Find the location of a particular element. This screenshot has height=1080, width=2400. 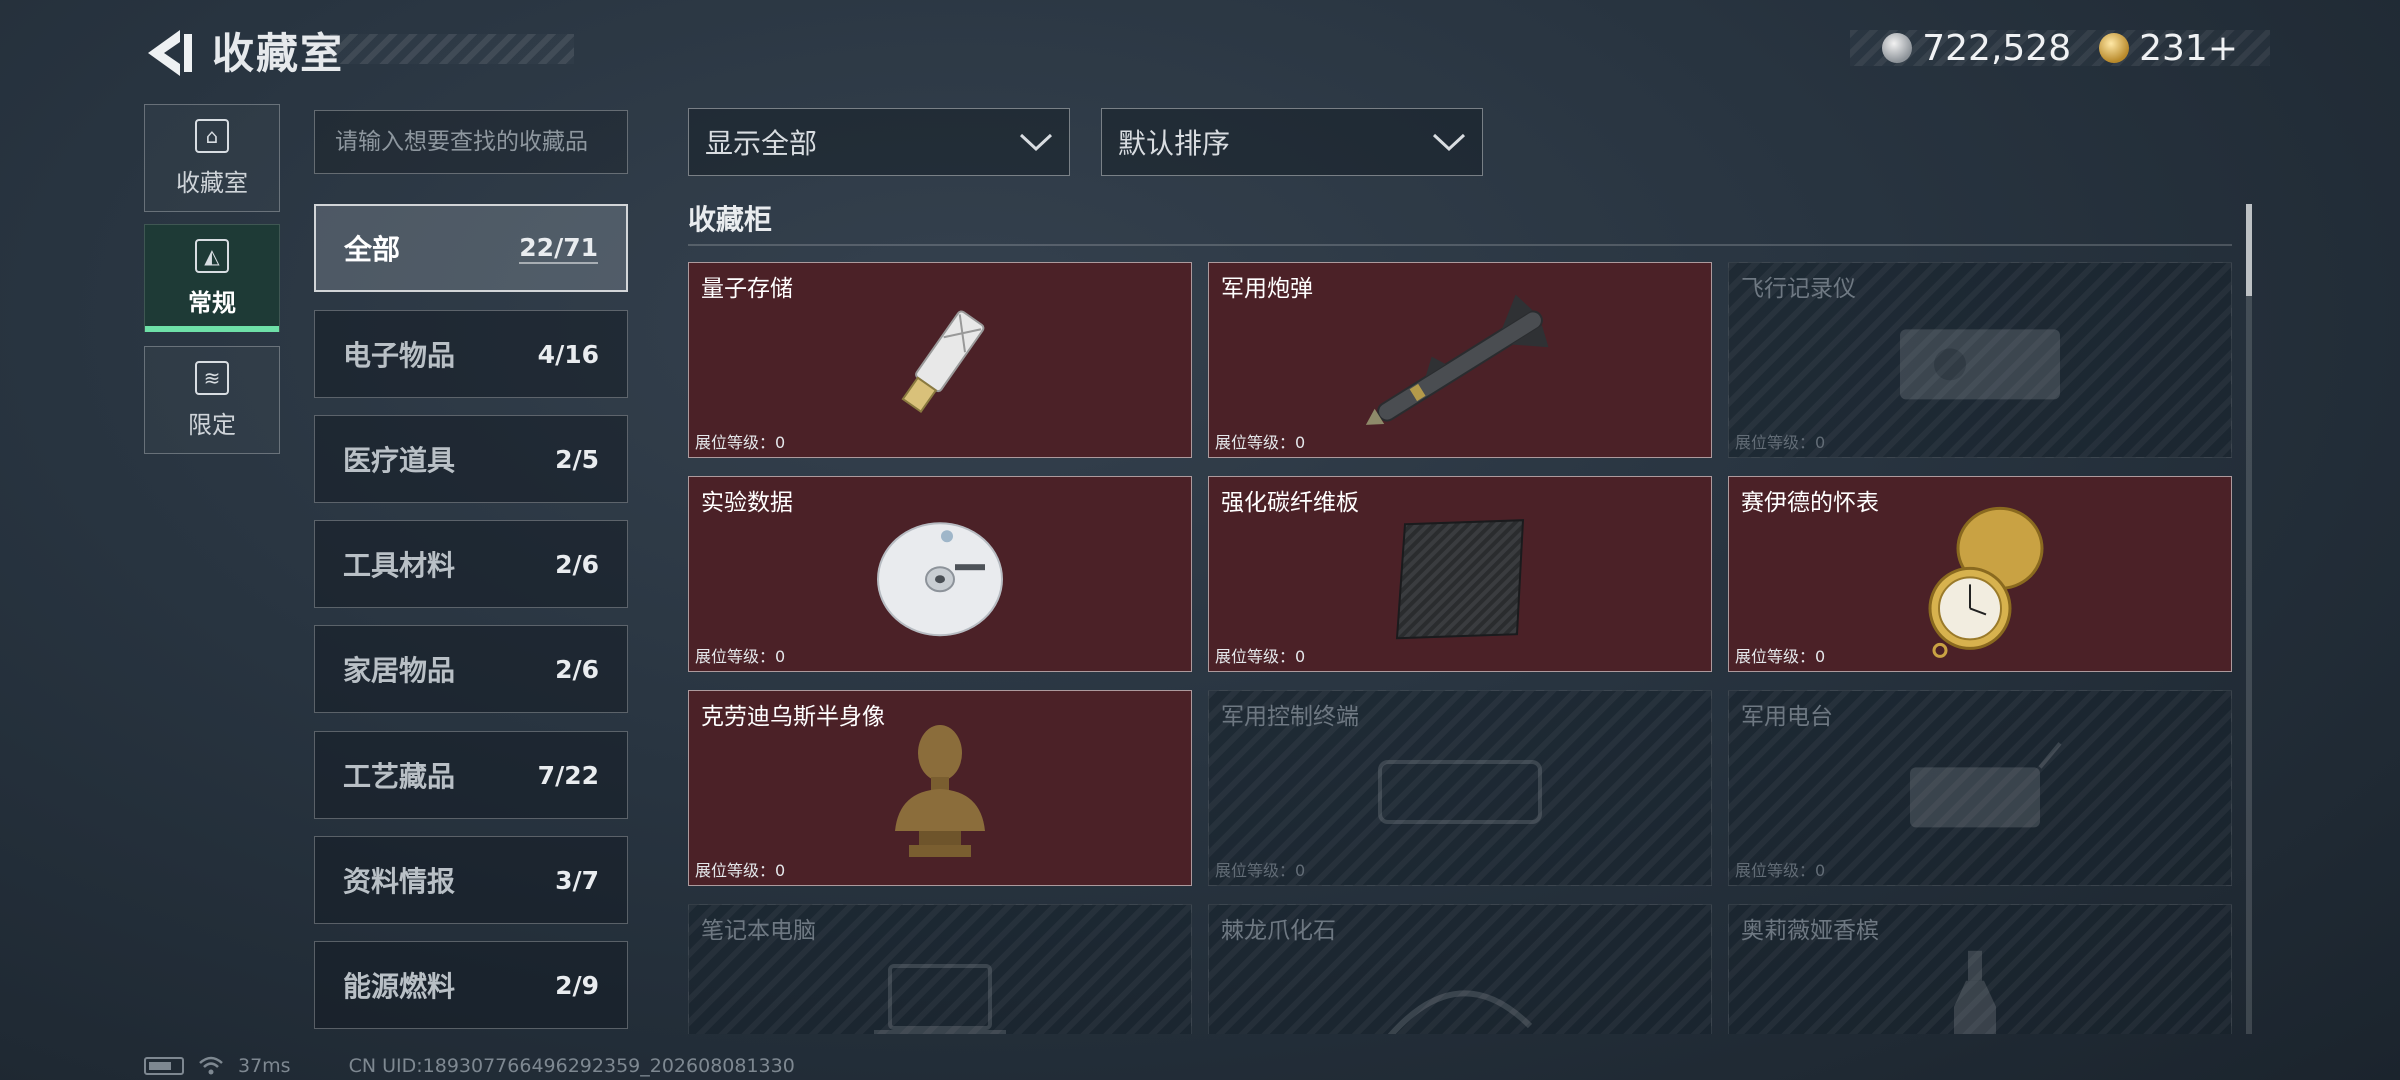

item-name: 棘龙爪化石 is located at coordinates (1278, 931).